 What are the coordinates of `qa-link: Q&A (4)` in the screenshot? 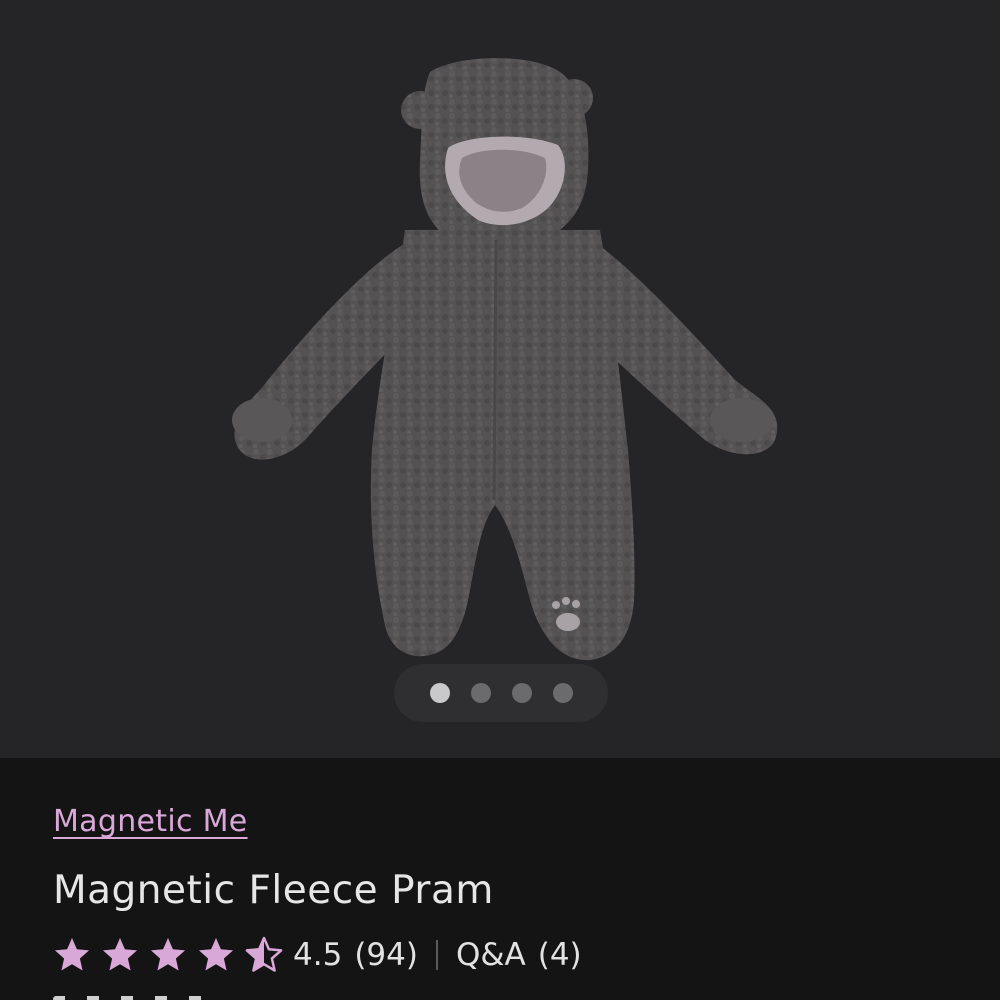 It's located at (519, 955).